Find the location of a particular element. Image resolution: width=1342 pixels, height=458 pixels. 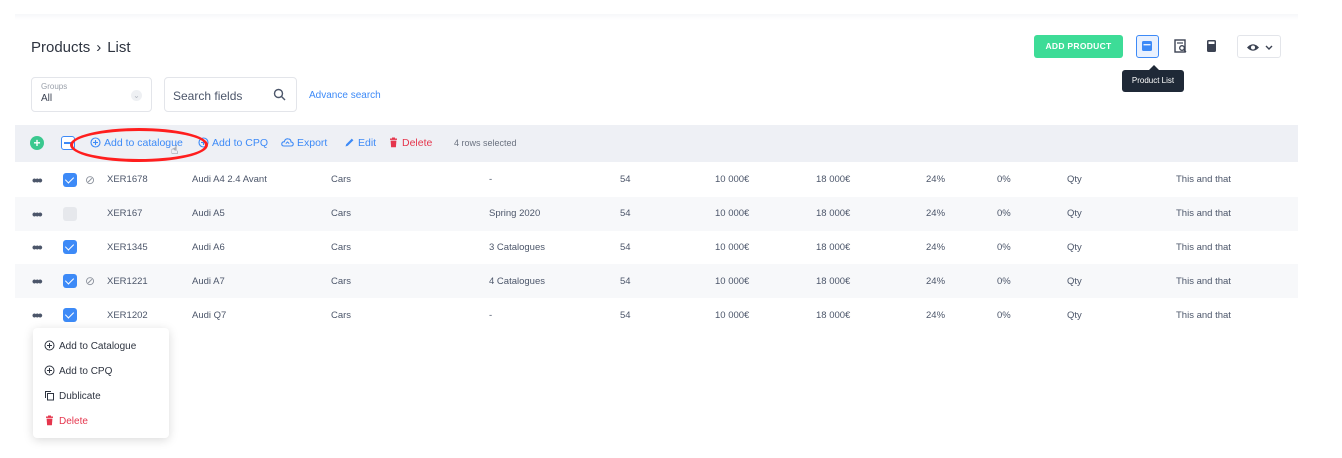

pencil-icon is located at coordinates (349, 142).